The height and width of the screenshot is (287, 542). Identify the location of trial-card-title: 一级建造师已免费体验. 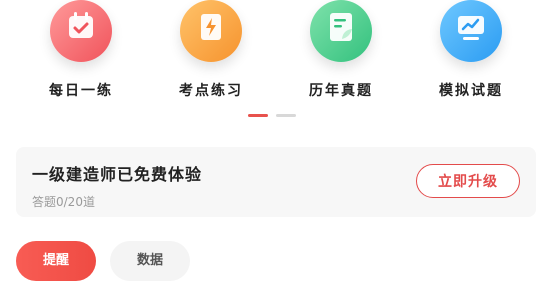
(117, 174).